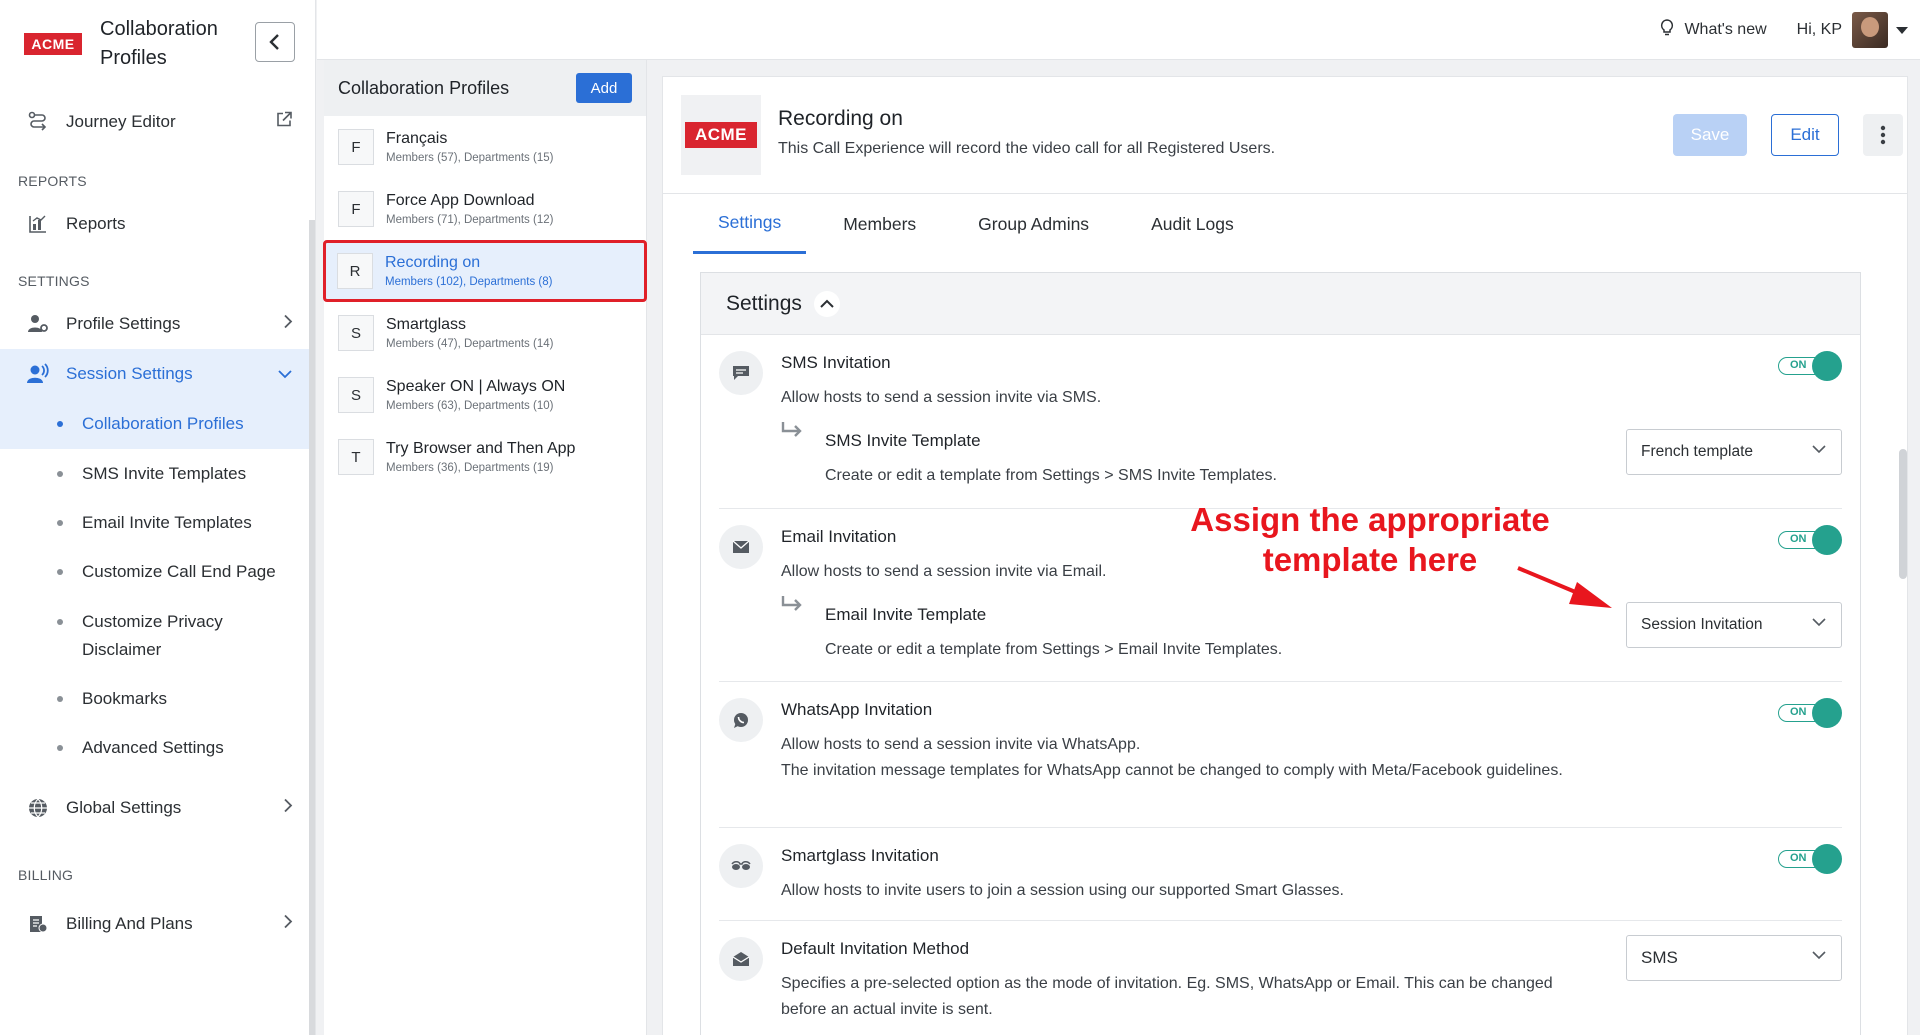  What do you see at coordinates (1805, 135) in the screenshot?
I see `edit-button: Edit` at bounding box center [1805, 135].